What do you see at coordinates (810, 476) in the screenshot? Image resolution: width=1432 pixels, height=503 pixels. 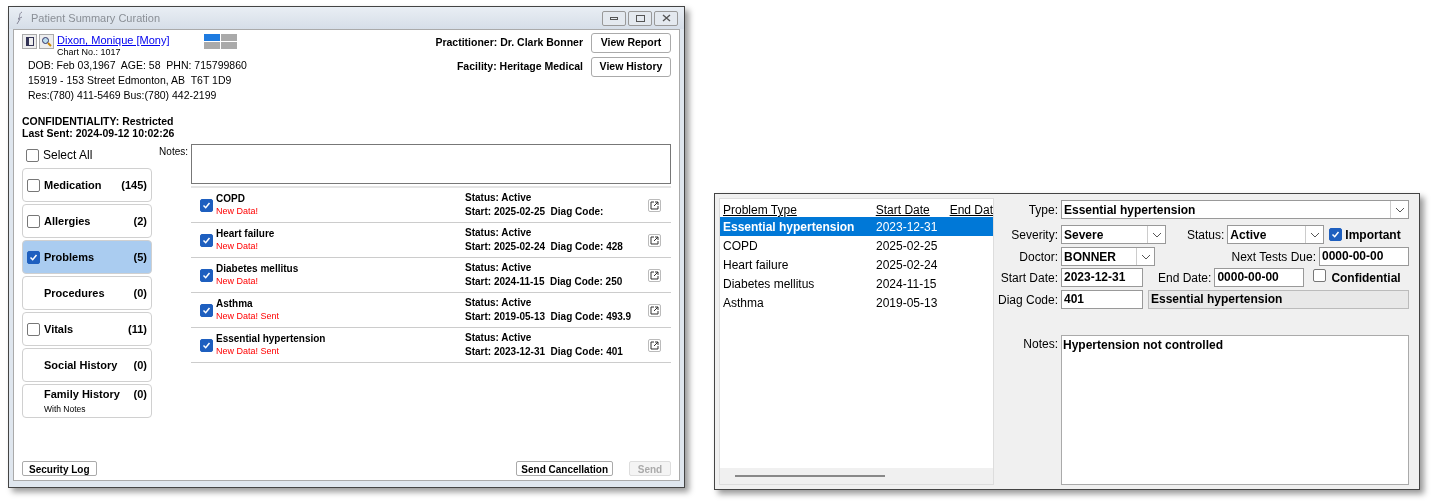 I see `scrollbar-thumb` at bounding box center [810, 476].